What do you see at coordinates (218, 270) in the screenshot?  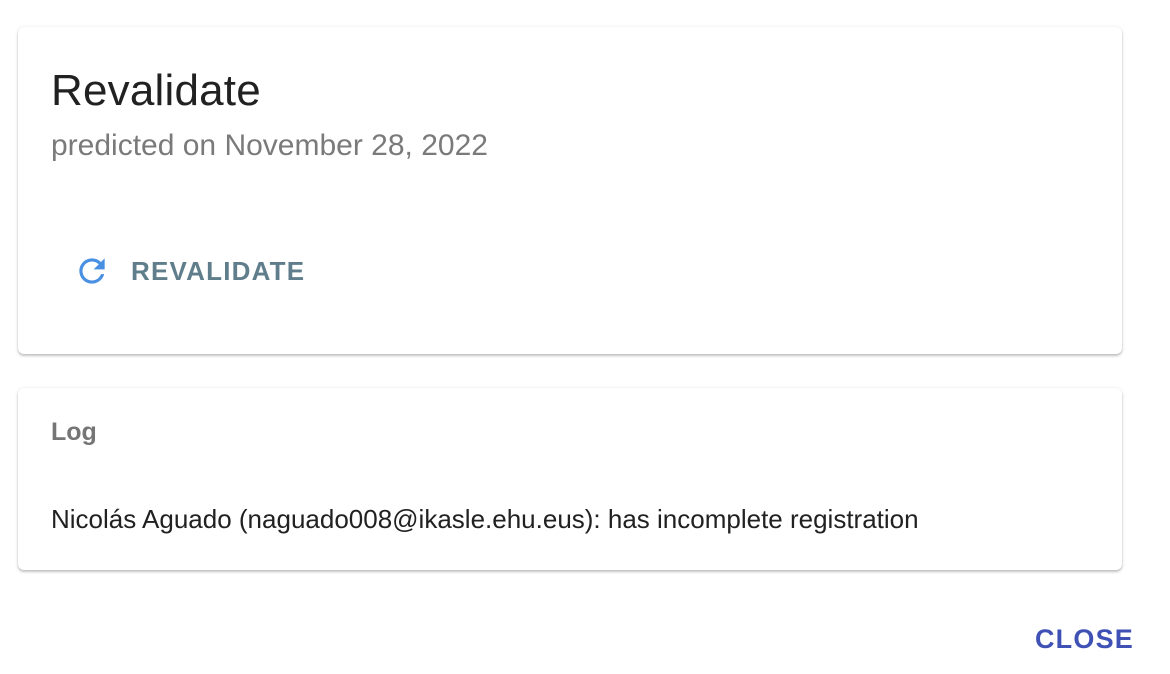 I see `revalidate-button-label: REVALIDATE` at bounding box center [218, 270].